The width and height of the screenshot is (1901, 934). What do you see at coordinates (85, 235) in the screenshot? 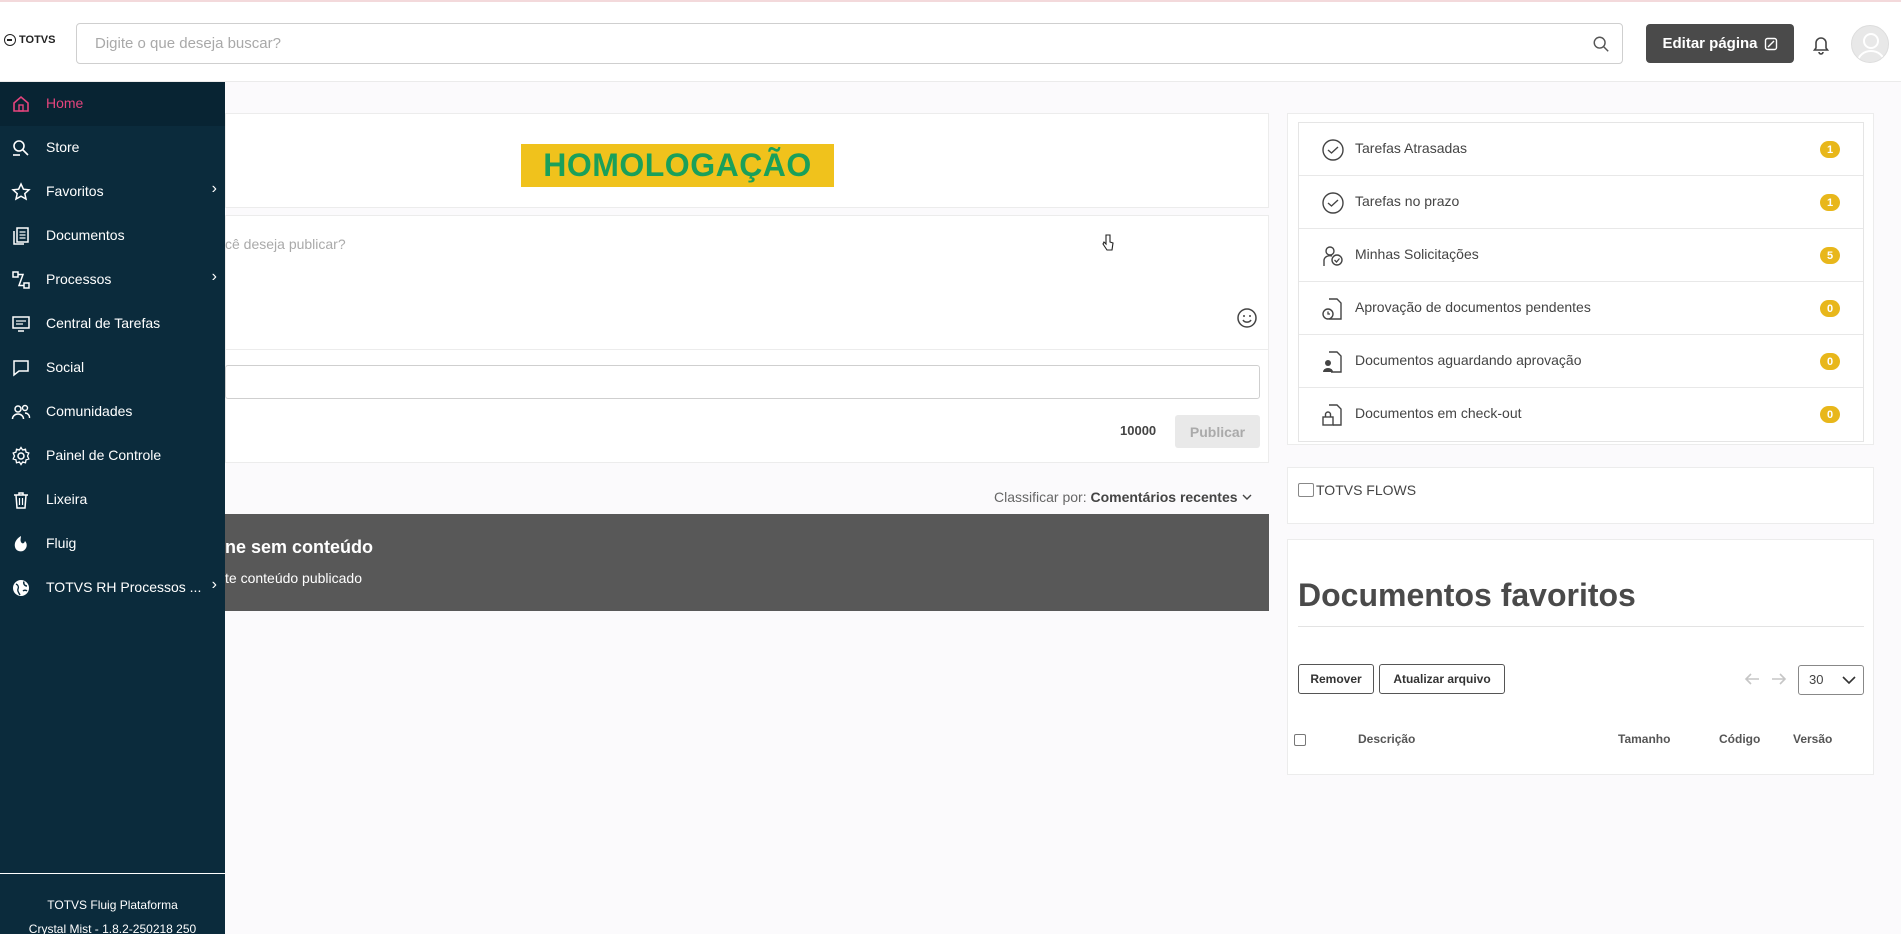
I see `sidebar-item-label: Documentos` at bounding box center [85, 235].